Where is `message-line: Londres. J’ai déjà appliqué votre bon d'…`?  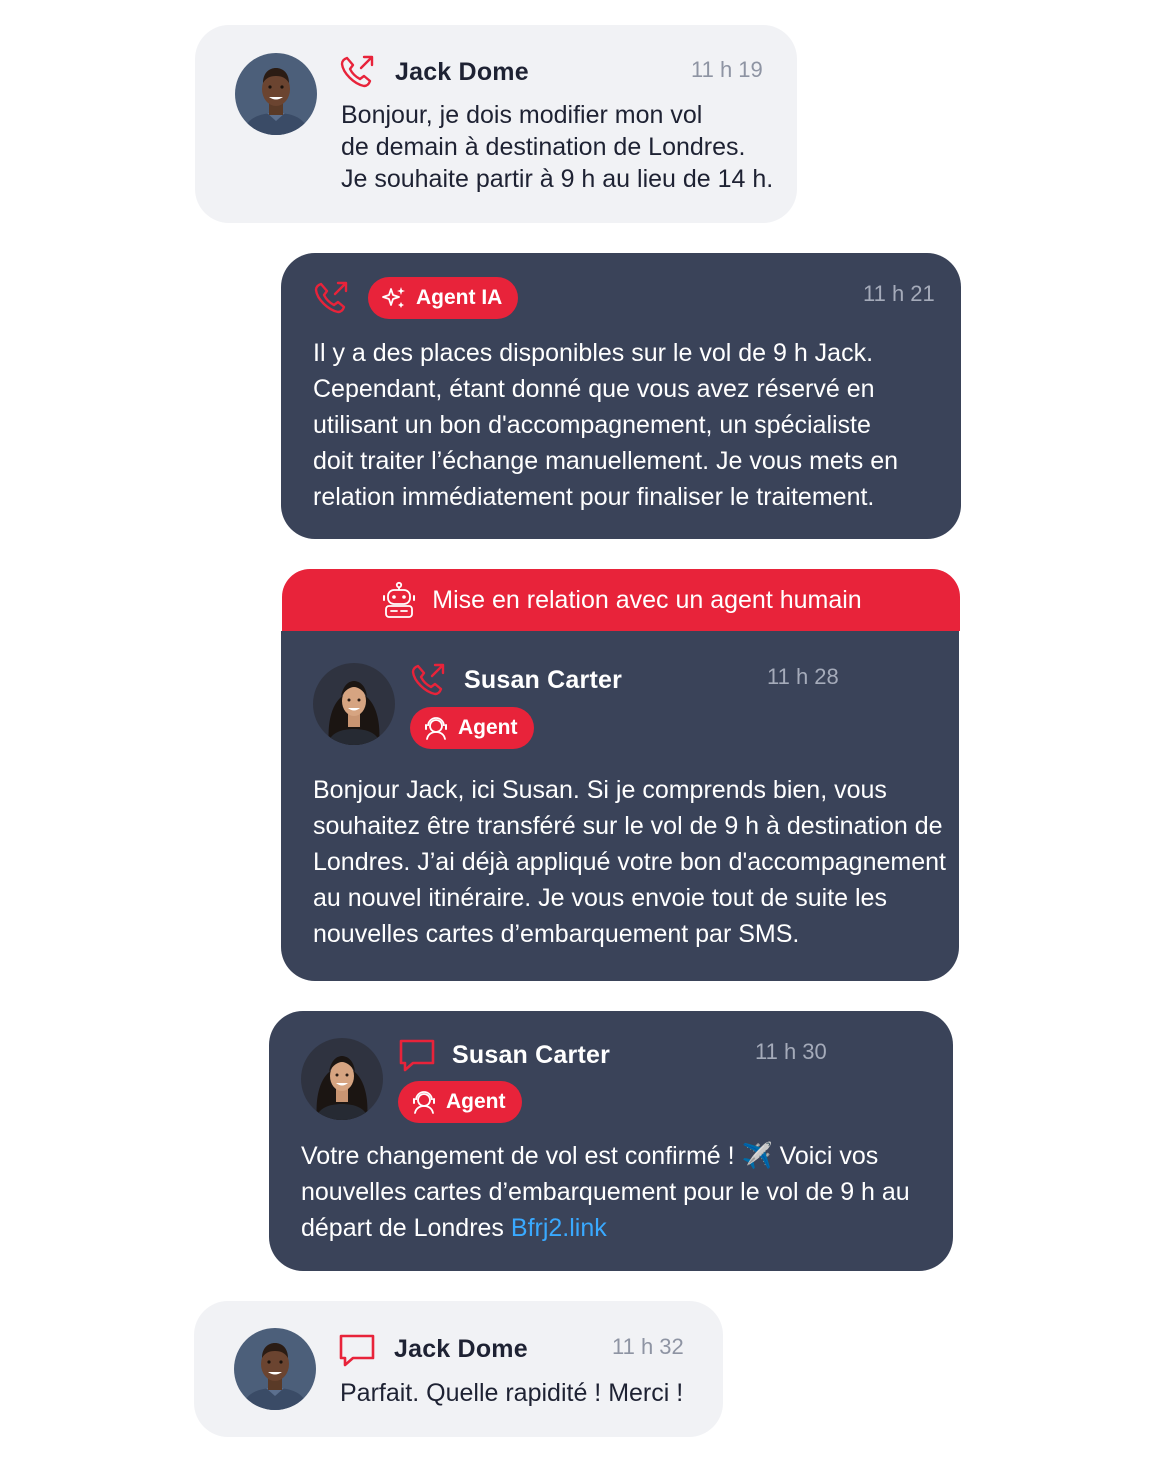
message-line: Londres. J’ai déjà appliqué votre bon d'… is located at coordinates (629, 862).